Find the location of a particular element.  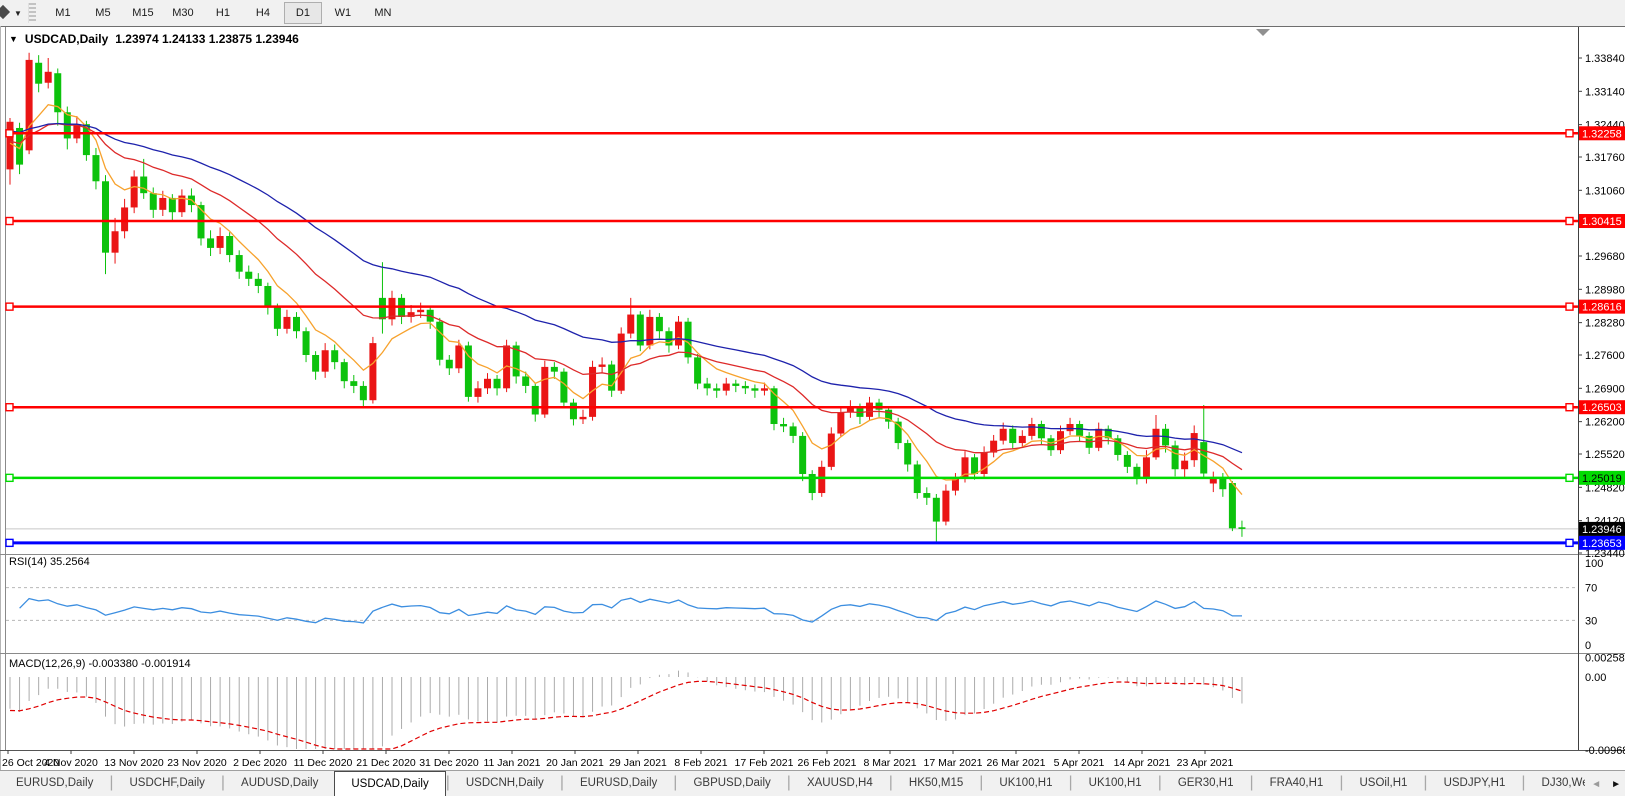

svg-text: 2 Dec 2020 is located at coordinates (260, 763).